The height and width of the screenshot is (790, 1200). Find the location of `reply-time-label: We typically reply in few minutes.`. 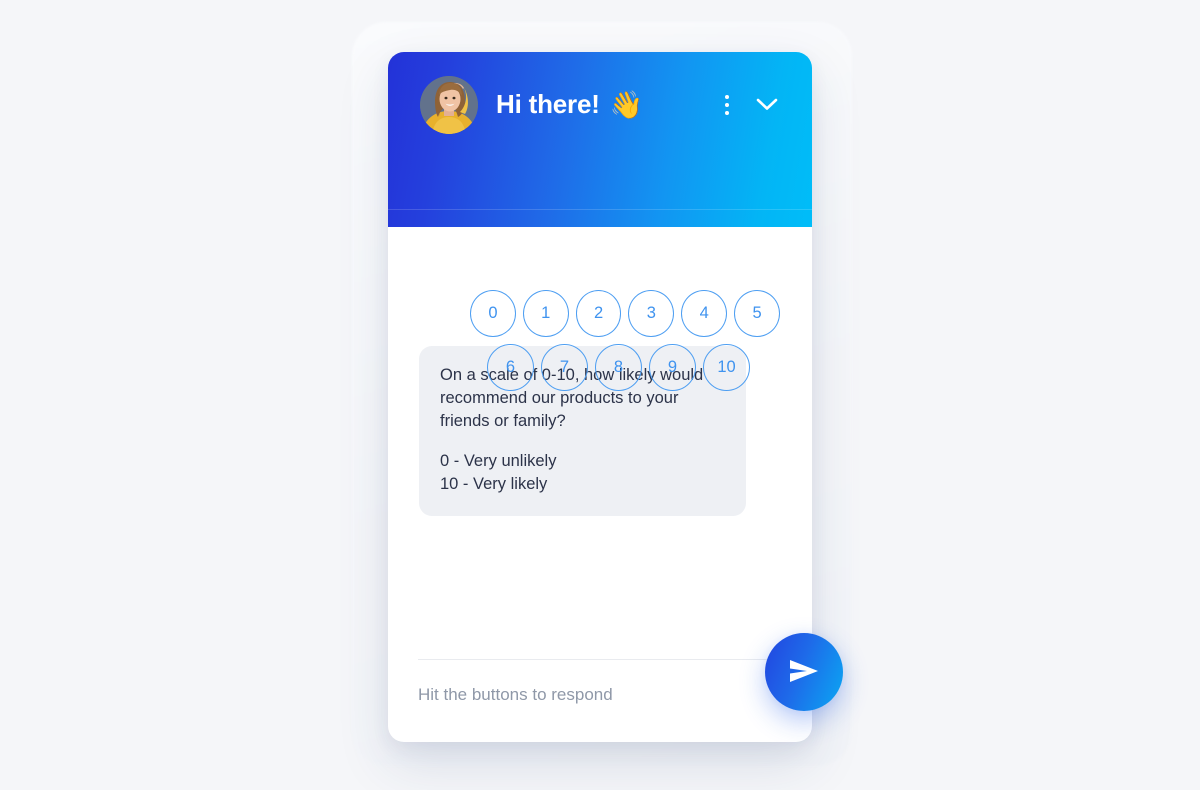

reply-time-label: We typically reply in few minutes. is located at coordinates (543, 237).